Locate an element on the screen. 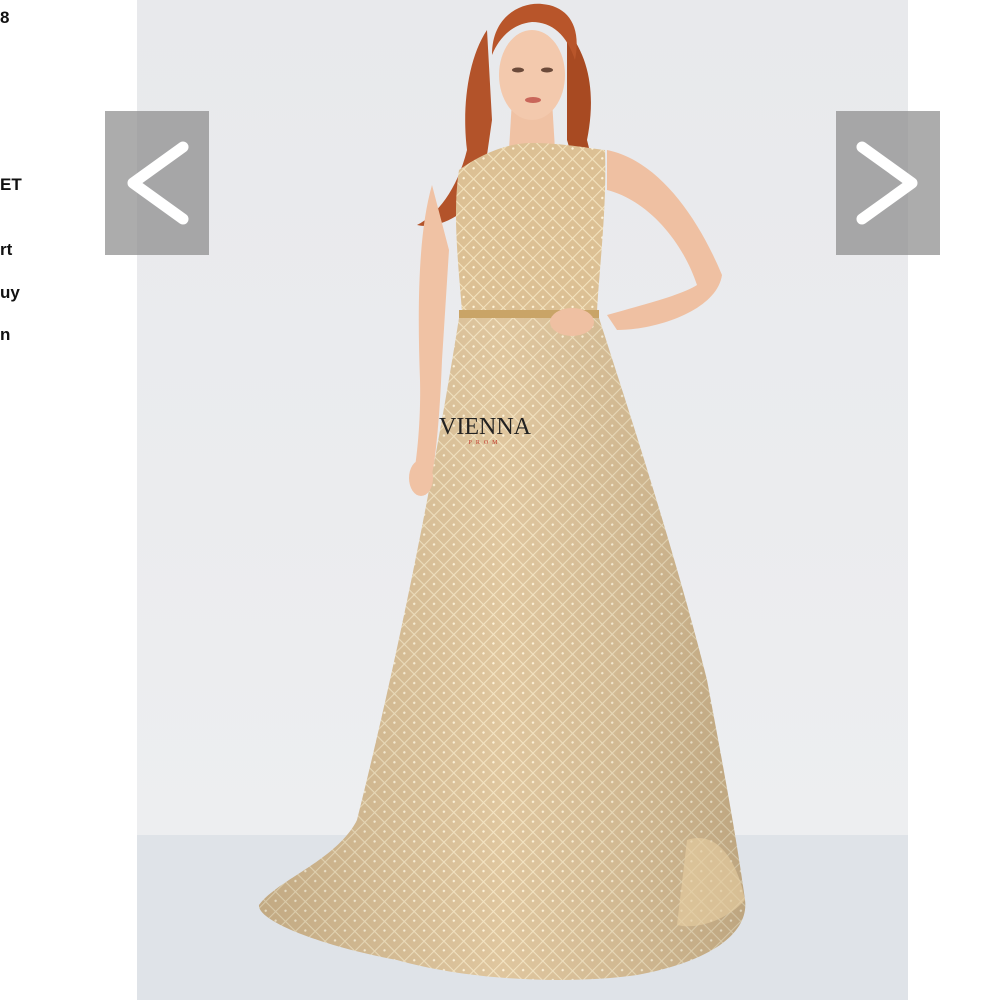 Image resolution: width=1000 pixels, height=1000 pixels. chevron-left-icon is located at coordinates (158, 183).